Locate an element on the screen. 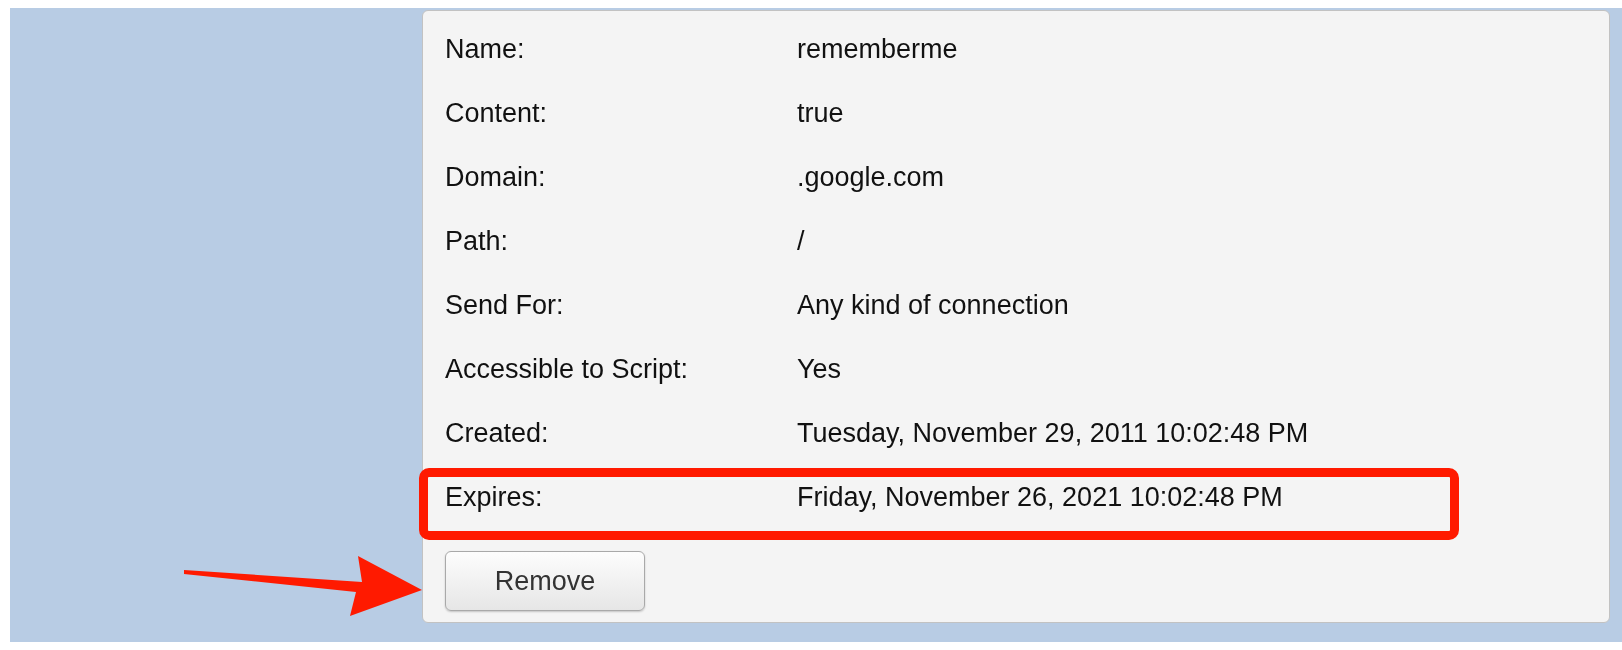  field-label: Send For: is located at coordinates (505, 305).